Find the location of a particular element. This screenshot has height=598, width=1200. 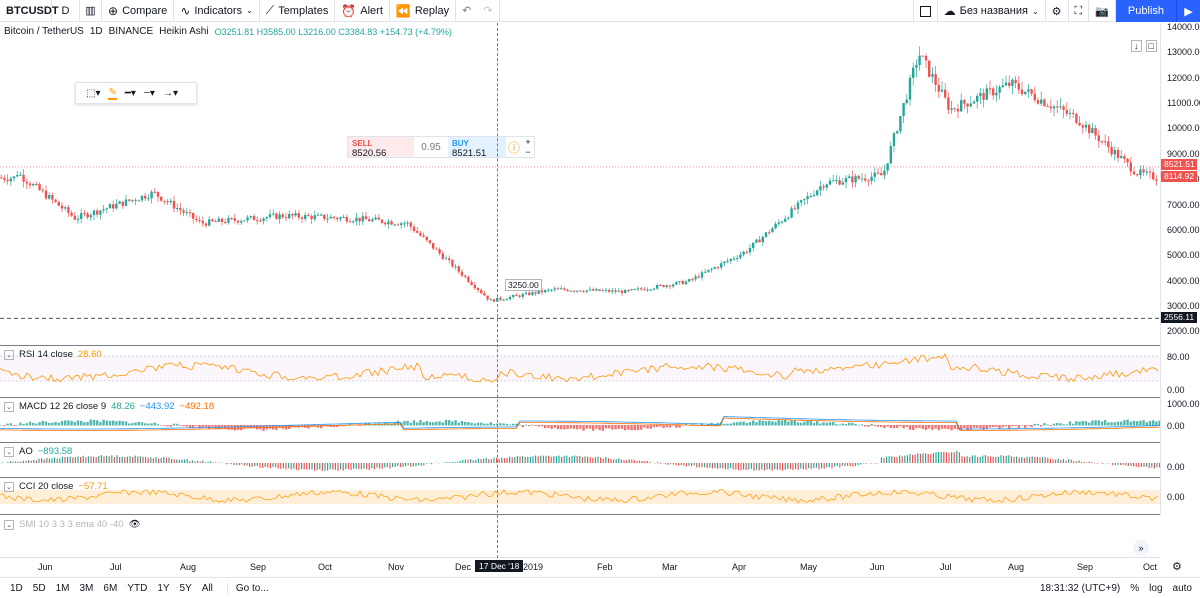

price-scale-label: 11000.00 is located at coordinates (1183, 103).